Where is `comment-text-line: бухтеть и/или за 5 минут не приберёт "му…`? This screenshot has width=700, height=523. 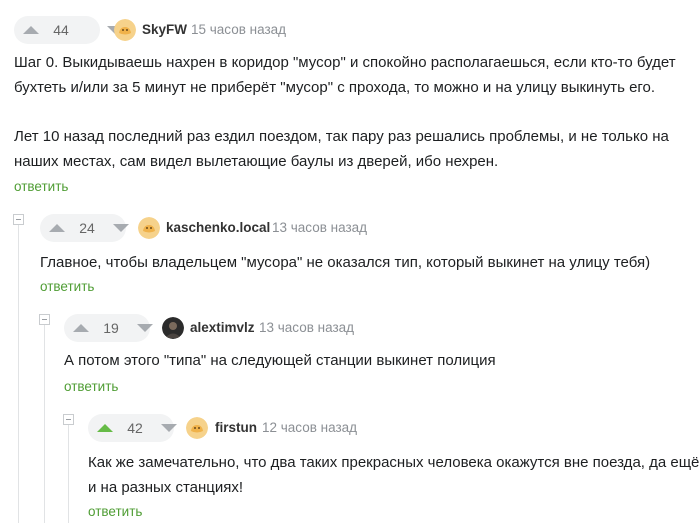 comment-text-line: бухтеть и/или за 5 минут не приберёт "му… is located at coordinates (335, 87).